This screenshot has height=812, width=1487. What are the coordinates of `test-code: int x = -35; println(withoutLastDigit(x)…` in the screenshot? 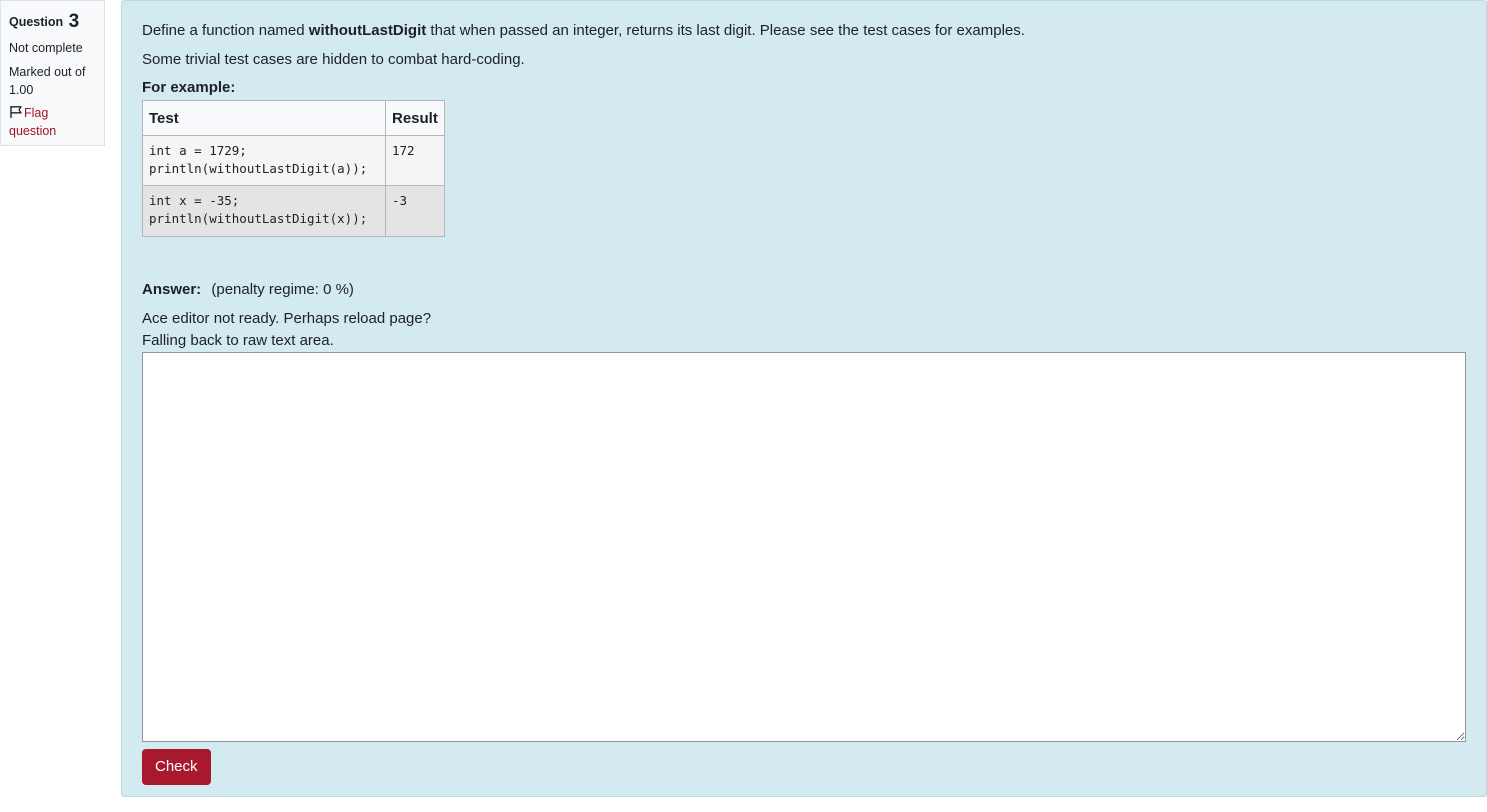 It's located at (258, 210).